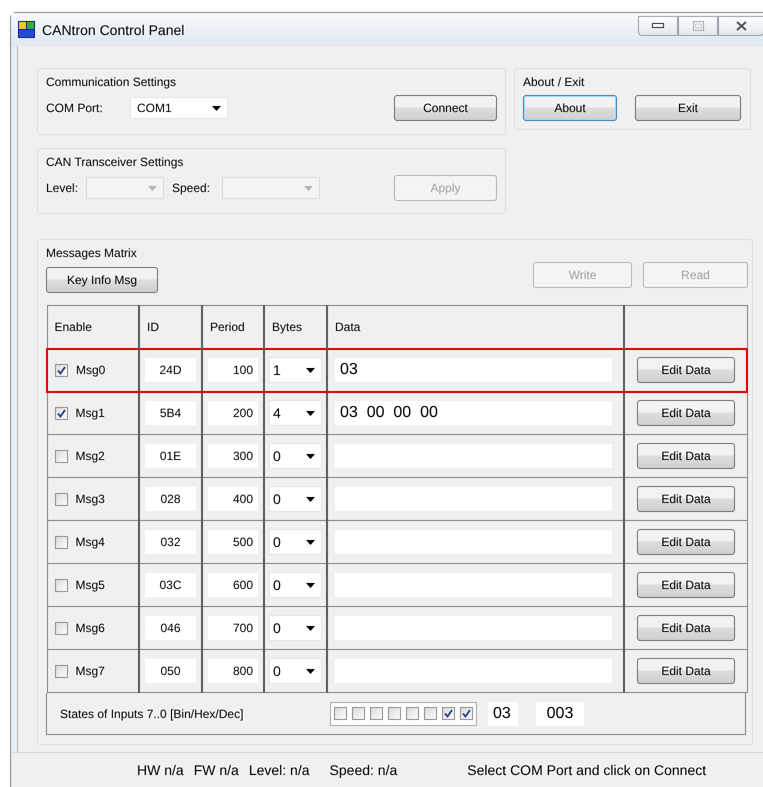 This screenshot has height=787, width=763. I want to click on table-row: Msg2 01E 300 0 Edit Data, so click(397, 456).